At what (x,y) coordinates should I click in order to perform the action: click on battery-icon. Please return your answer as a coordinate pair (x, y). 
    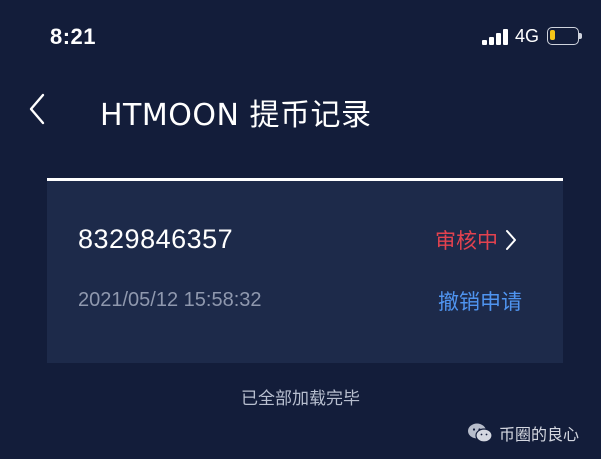
    Looking at the image, I should click on (564, 36).